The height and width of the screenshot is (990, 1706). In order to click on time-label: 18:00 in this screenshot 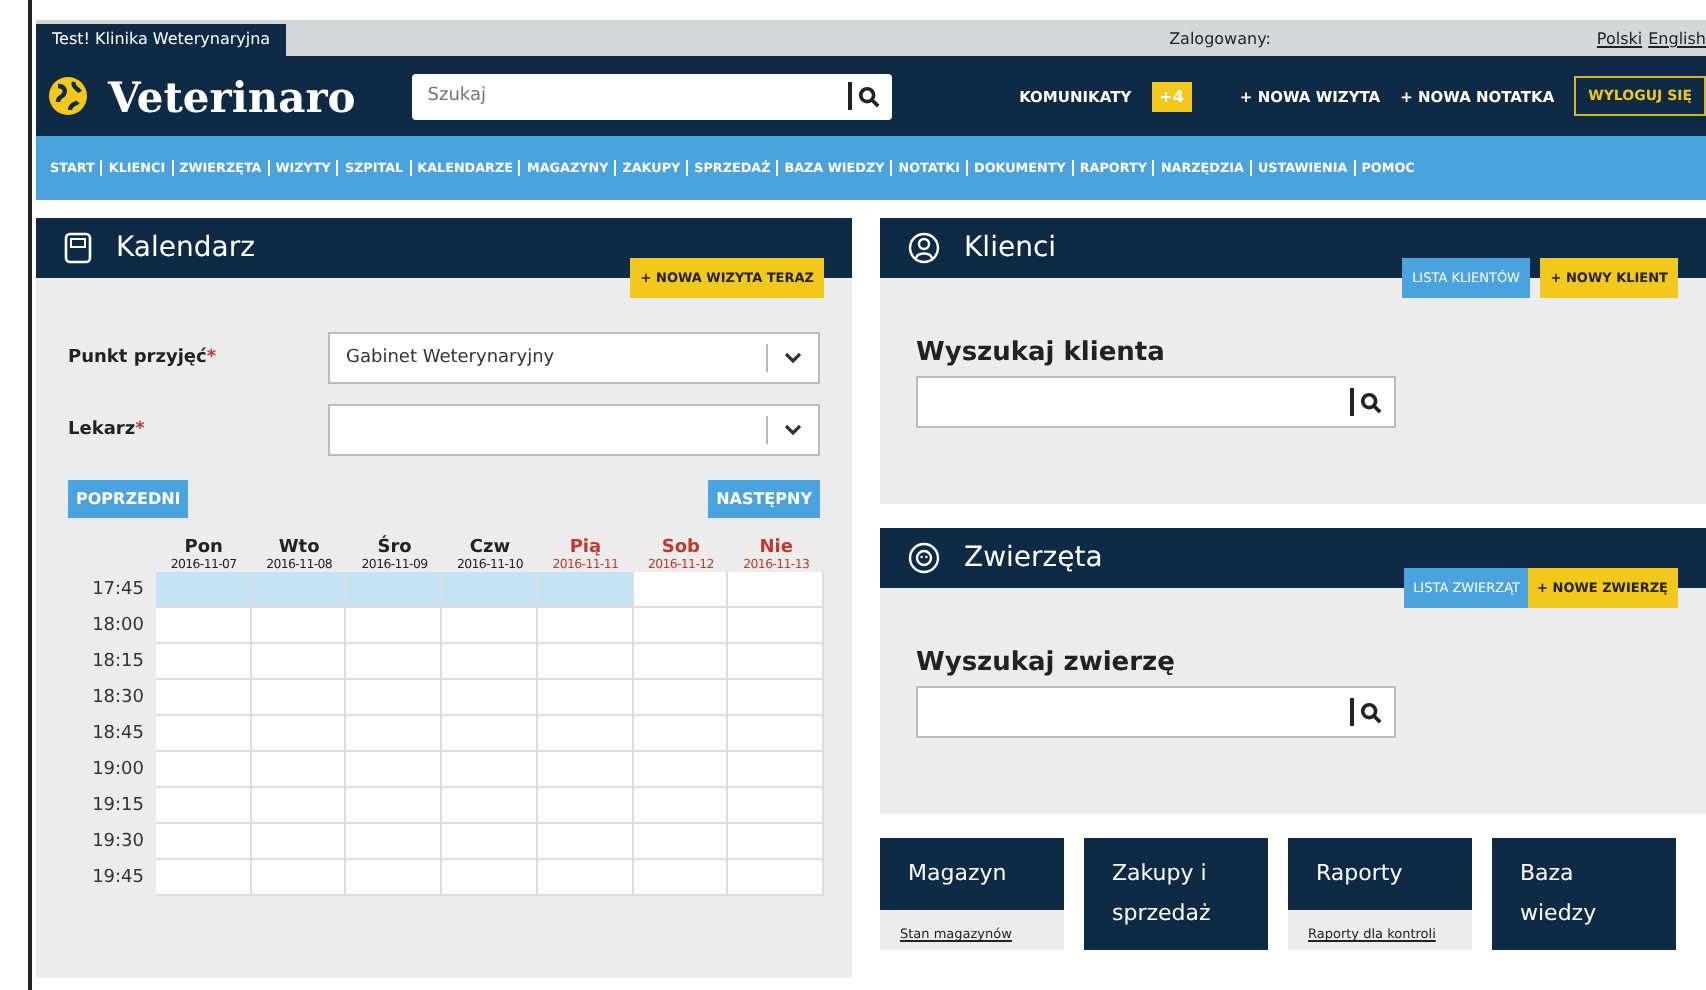, I will do `click(118, 627)`.